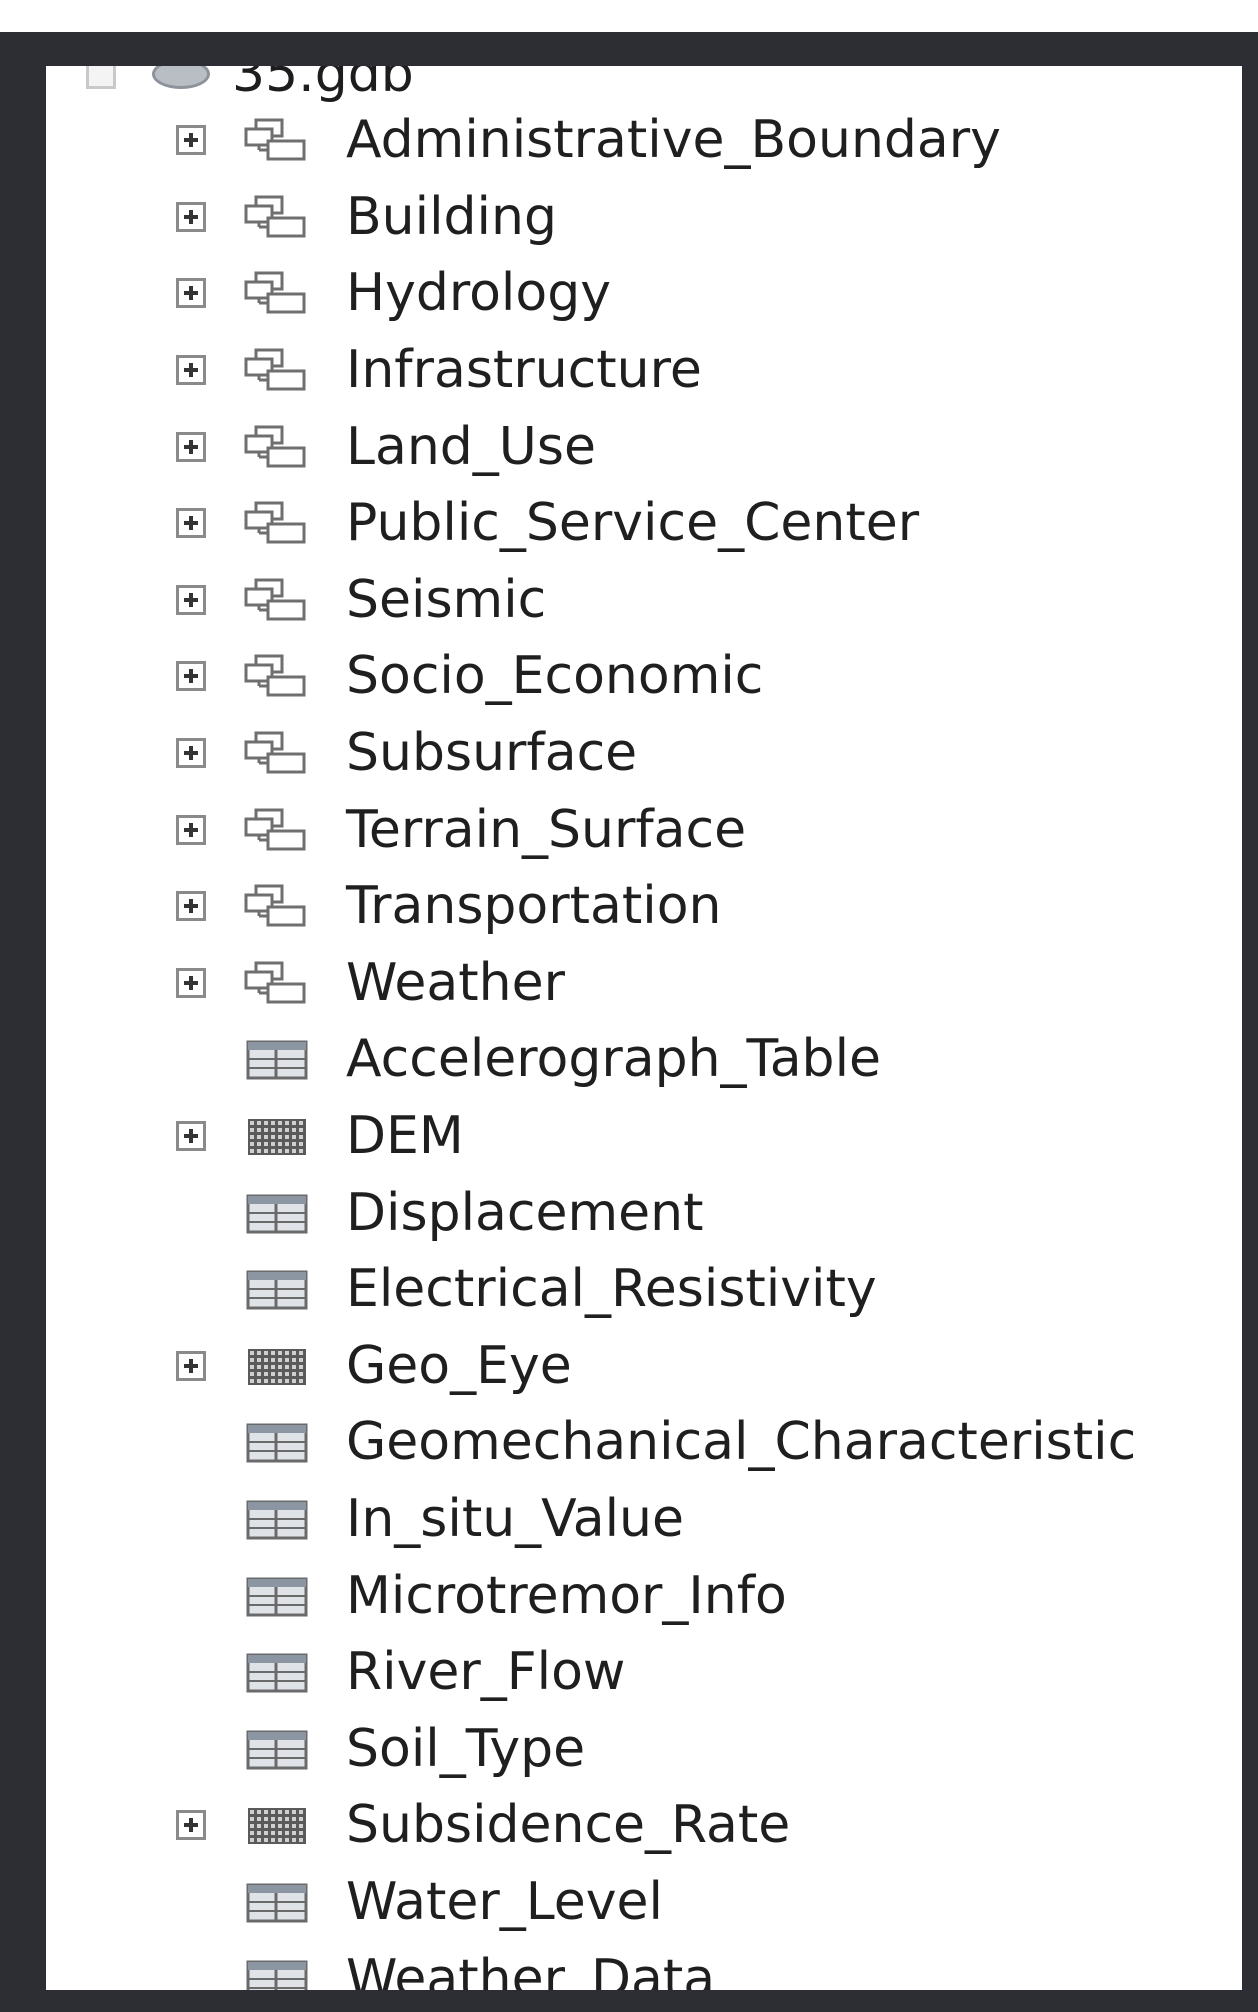 This screenshot has height=2012, width=1258. Describe the element at coordinates (644, 446) in the screenshot. I see `tree-item: Land_Use` at that location.